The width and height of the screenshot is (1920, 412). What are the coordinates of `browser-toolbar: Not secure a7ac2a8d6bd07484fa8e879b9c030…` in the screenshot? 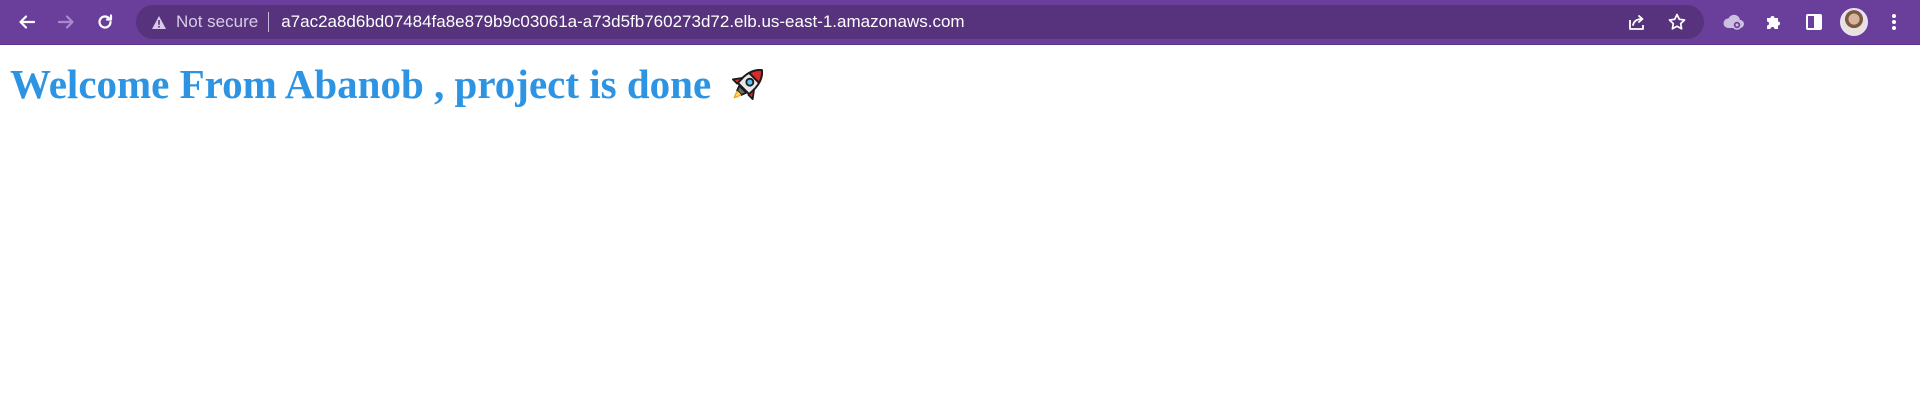 It's located at (960, 22).